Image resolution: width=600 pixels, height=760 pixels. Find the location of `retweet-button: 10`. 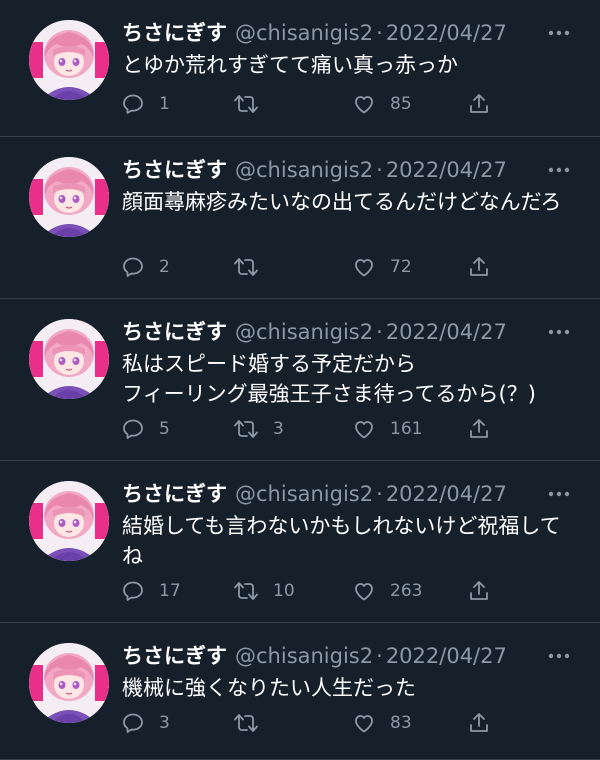

retweet-button: 10 is located at coordinates (264, 591).